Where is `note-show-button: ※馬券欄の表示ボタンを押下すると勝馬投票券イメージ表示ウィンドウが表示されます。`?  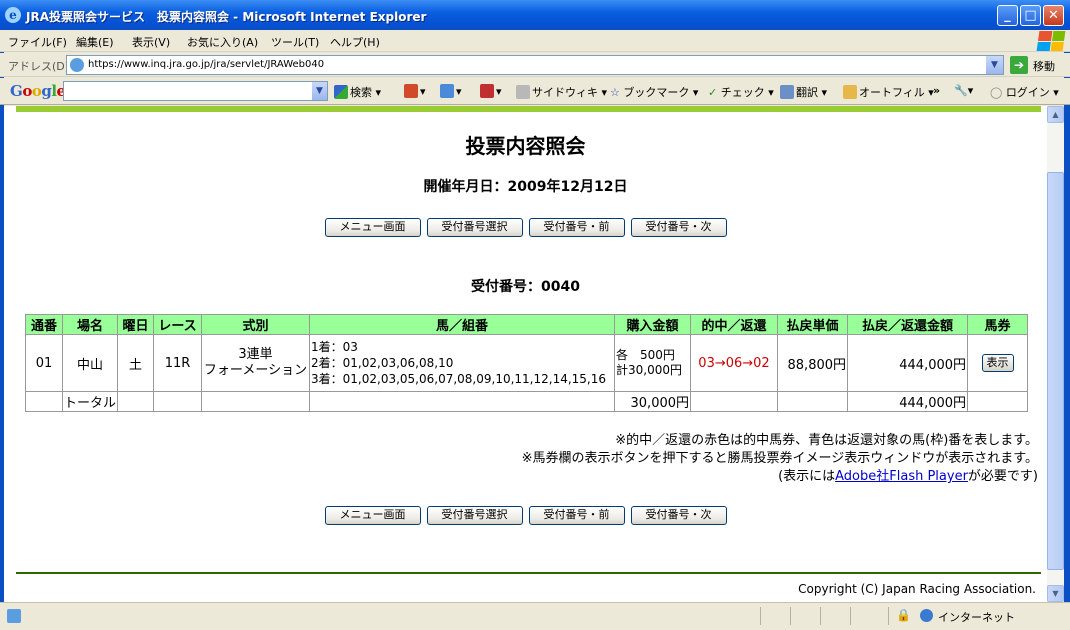
note-show-button: ※馬券欄の表示ボタンを押下すると勝馬投票券イメージ表示ウィンドウが表示されます。 is located at coordinates (779, 458).